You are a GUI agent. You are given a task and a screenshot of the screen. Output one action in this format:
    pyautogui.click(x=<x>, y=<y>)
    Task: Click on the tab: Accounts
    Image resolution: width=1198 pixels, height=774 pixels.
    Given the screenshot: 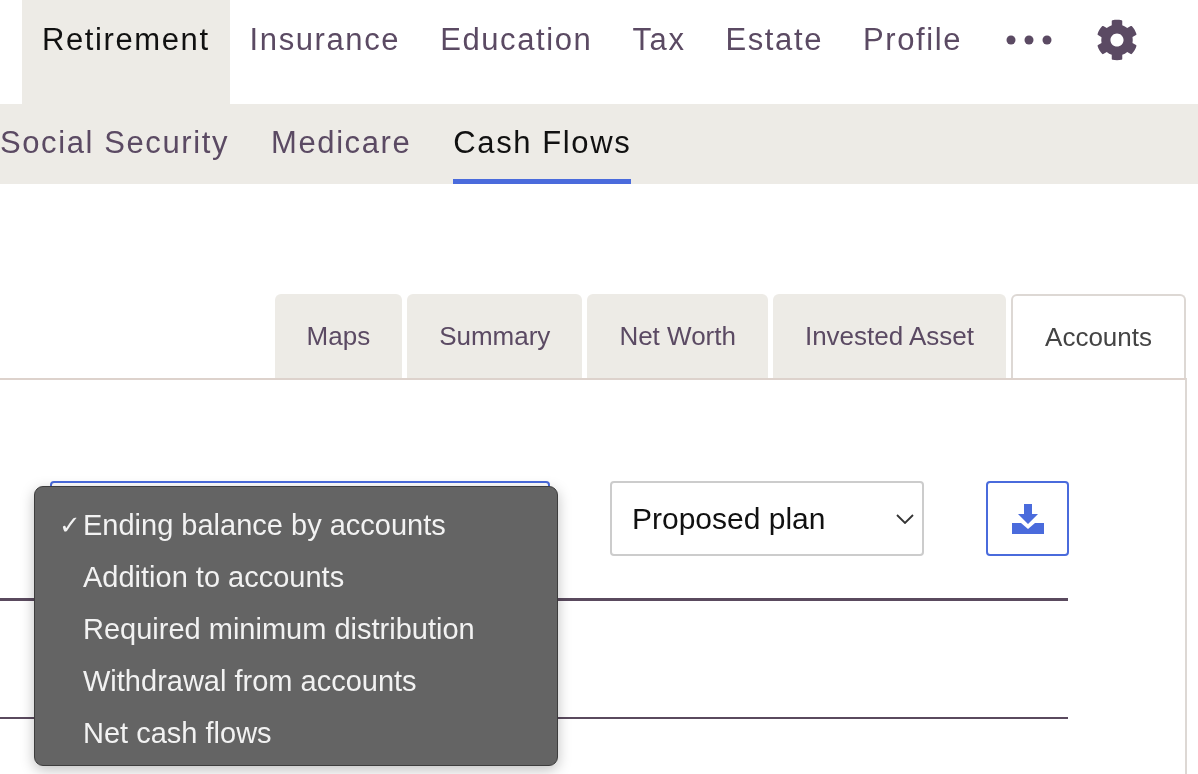 What is the action you would take?
    pyautogui.click(x=1098, y=336)
    